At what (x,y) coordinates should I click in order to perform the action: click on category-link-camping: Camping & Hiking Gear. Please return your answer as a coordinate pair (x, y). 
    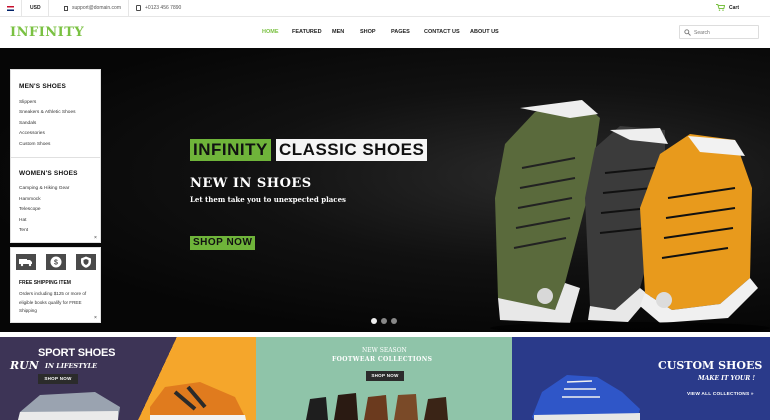
    Looking at the image, I should click on (44, 188).